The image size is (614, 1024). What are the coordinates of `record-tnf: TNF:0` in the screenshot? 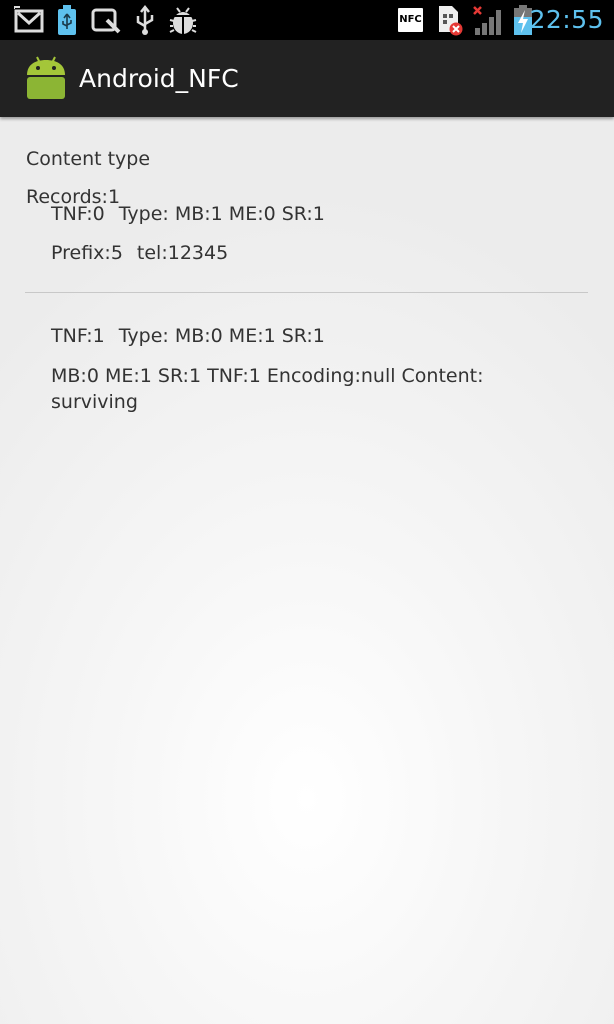 It's located at (78, 214).